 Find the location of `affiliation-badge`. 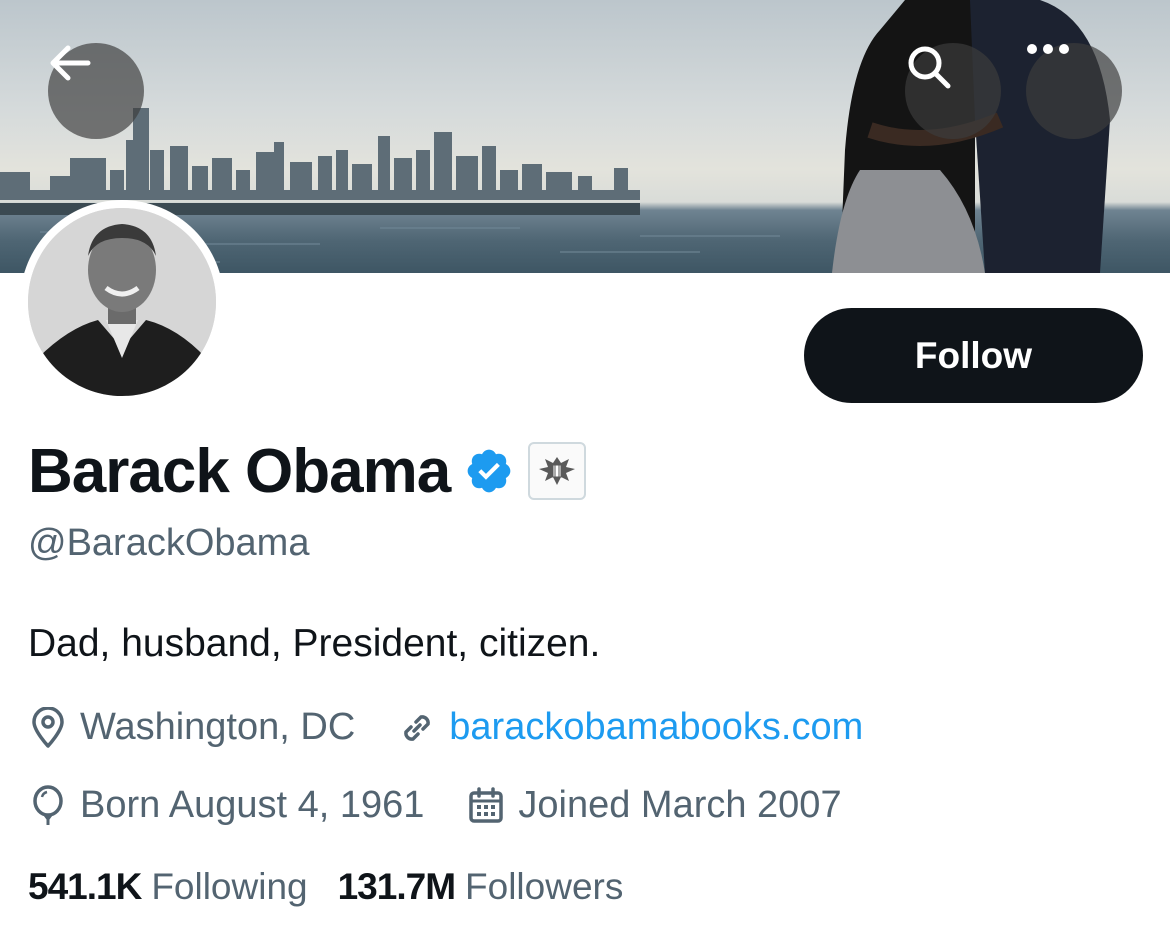

affiliation-badge is located at coordinates (557, 471).